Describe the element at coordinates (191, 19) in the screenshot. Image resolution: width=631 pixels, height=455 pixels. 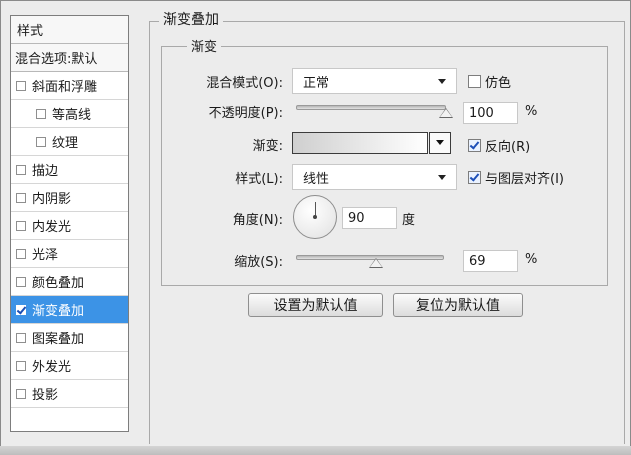
I see `group-title: 渐变叠加` at that location.